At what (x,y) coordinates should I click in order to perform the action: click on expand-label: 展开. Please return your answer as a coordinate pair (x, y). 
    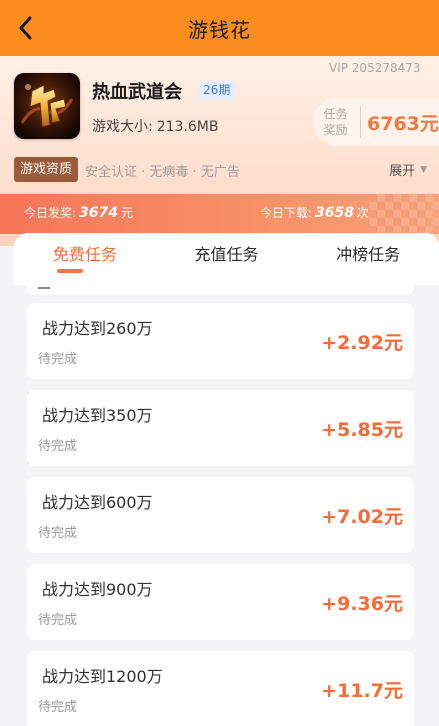
    Looking at the image, I should click on (402, 171).